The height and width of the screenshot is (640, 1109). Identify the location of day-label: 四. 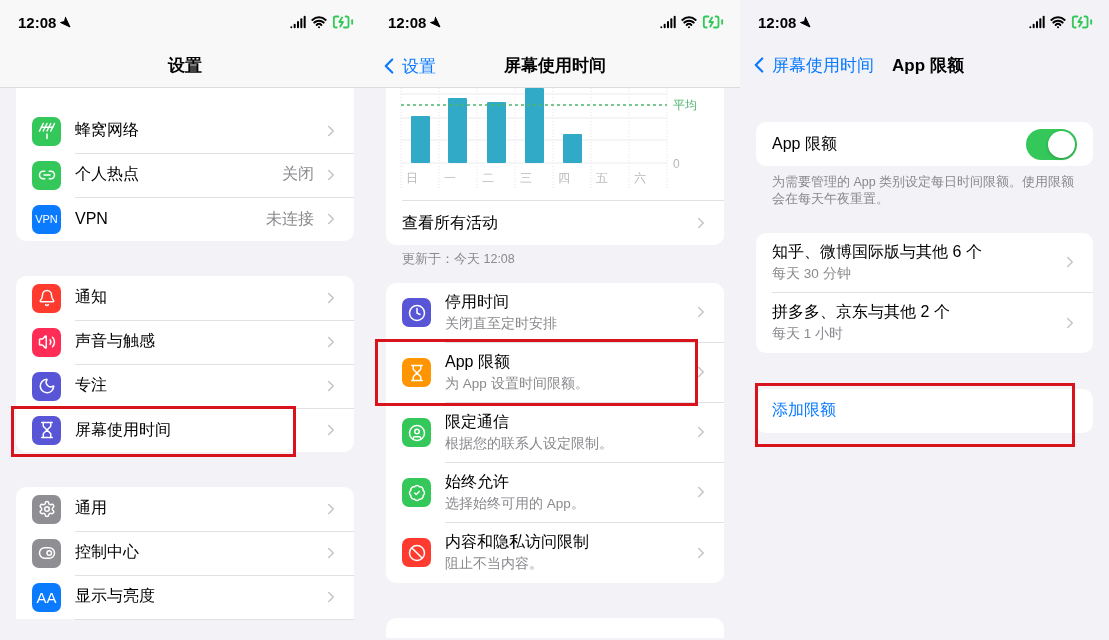
(564, 178).